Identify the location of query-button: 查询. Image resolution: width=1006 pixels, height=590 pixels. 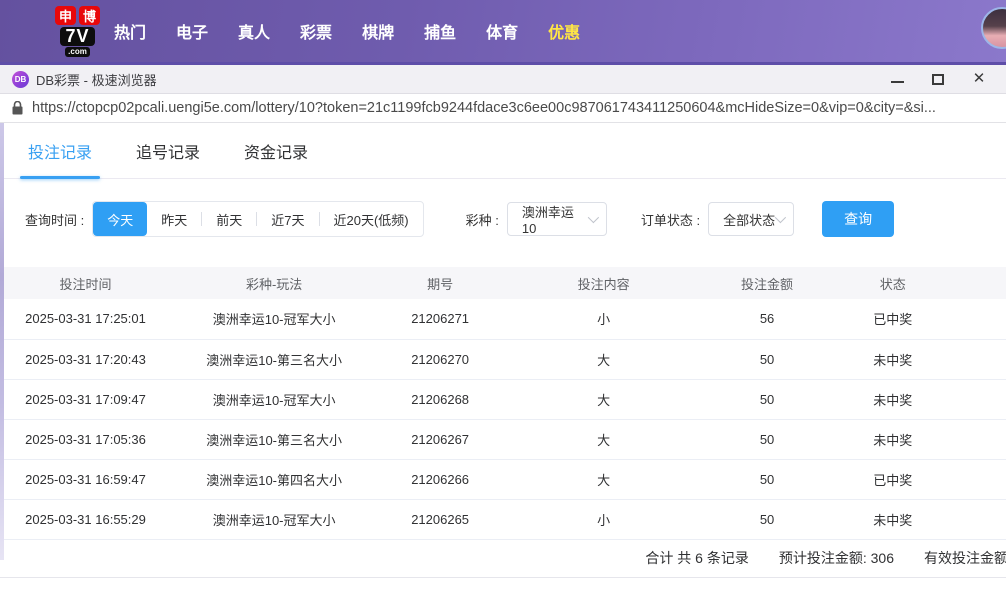
(858, 219).